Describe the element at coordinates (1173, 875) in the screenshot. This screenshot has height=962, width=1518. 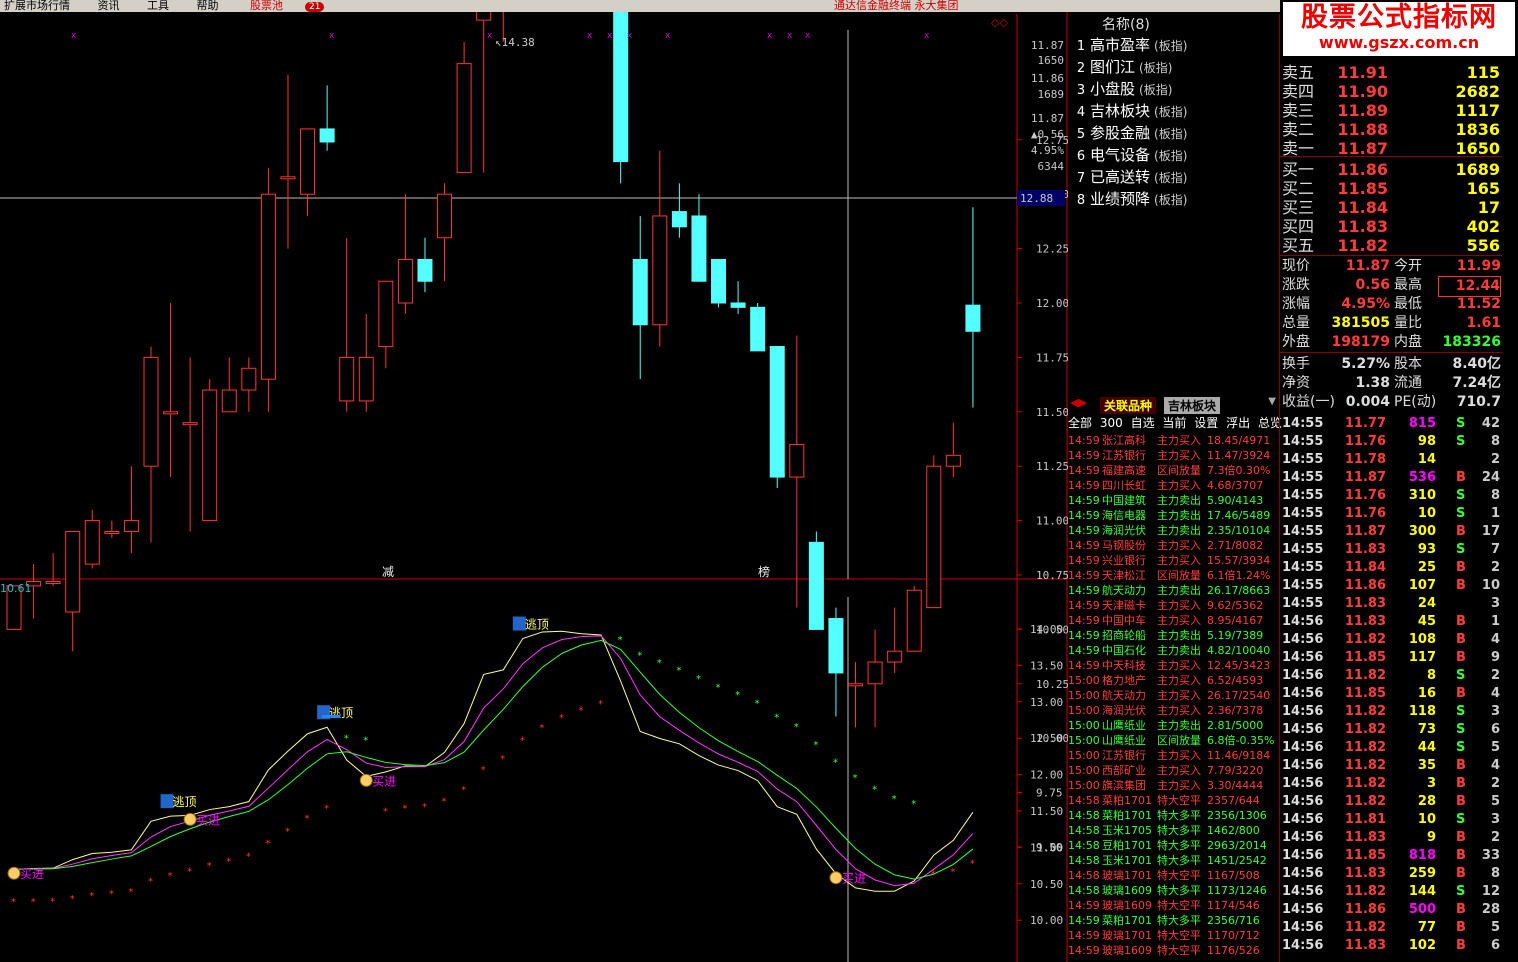
I see `alert-row: 14:58 玻璃1701 特大空平 1167/508` at that location.